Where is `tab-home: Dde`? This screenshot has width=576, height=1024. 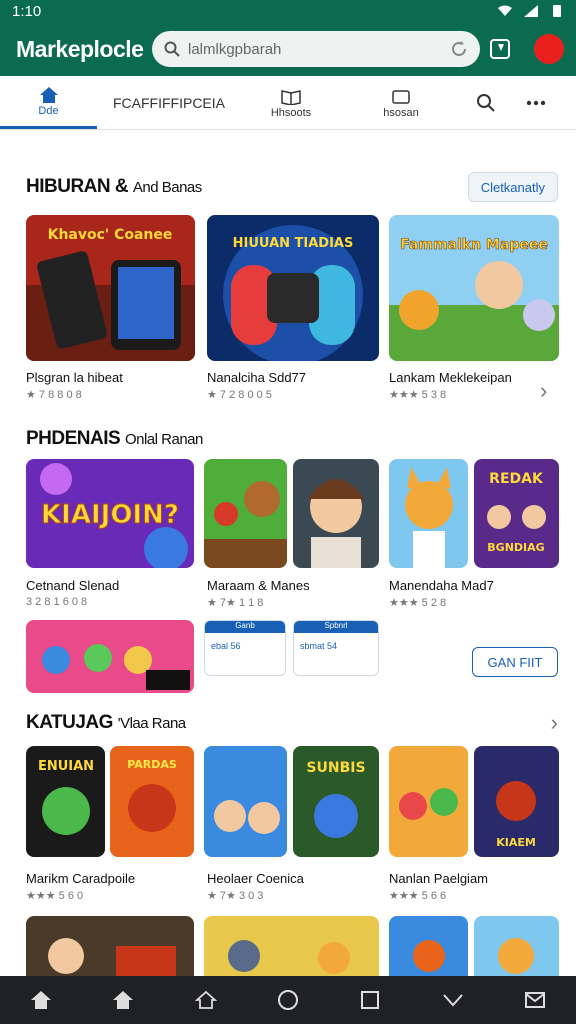
tab-home: Dde is located at coordinates (48, 102).